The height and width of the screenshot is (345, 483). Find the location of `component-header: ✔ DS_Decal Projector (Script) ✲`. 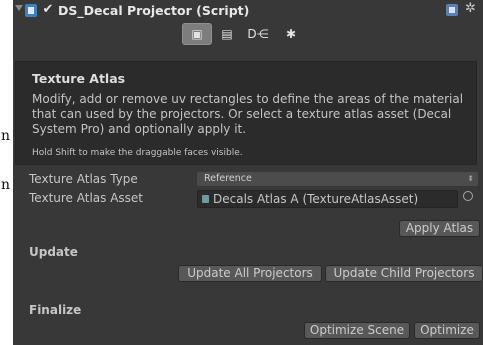

component-header: ✔ DS_Decal Projector (Script) ✲ is located at coordinates (248, 11).